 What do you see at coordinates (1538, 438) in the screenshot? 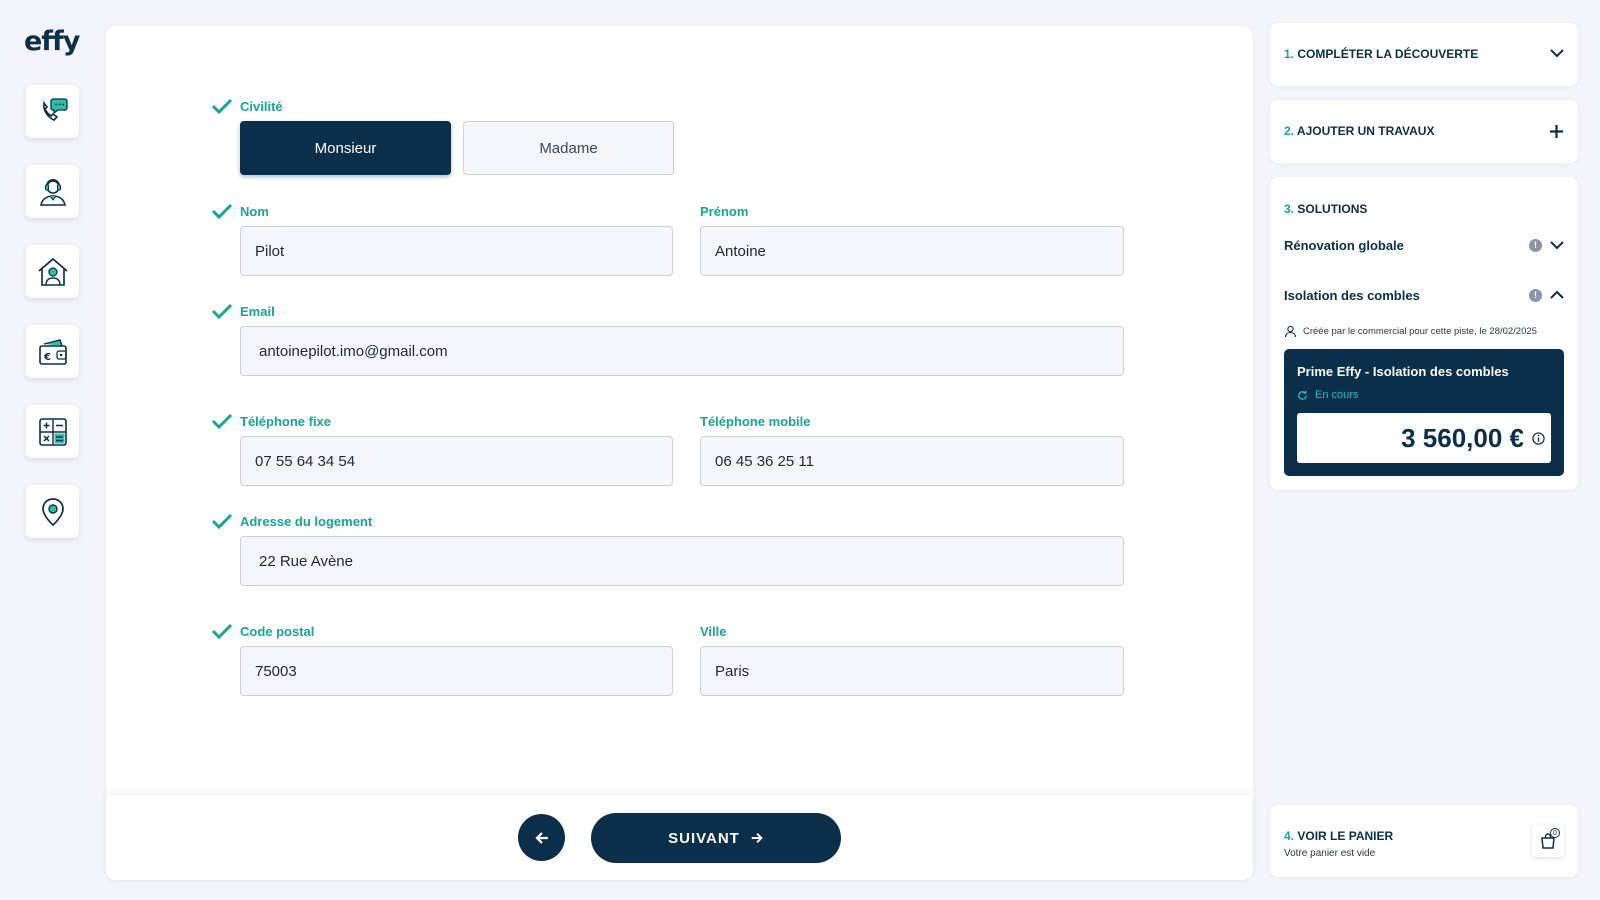
I see `info-icon` at bounding box center [1538, 438].